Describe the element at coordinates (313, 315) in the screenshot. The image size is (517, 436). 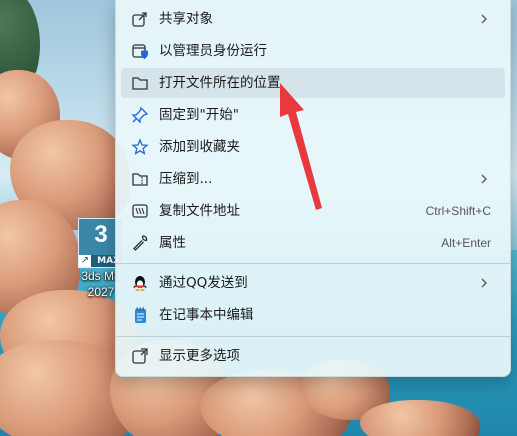
I see `menu-item-edit-in-notepad: 在记事本中编辑` at that location.